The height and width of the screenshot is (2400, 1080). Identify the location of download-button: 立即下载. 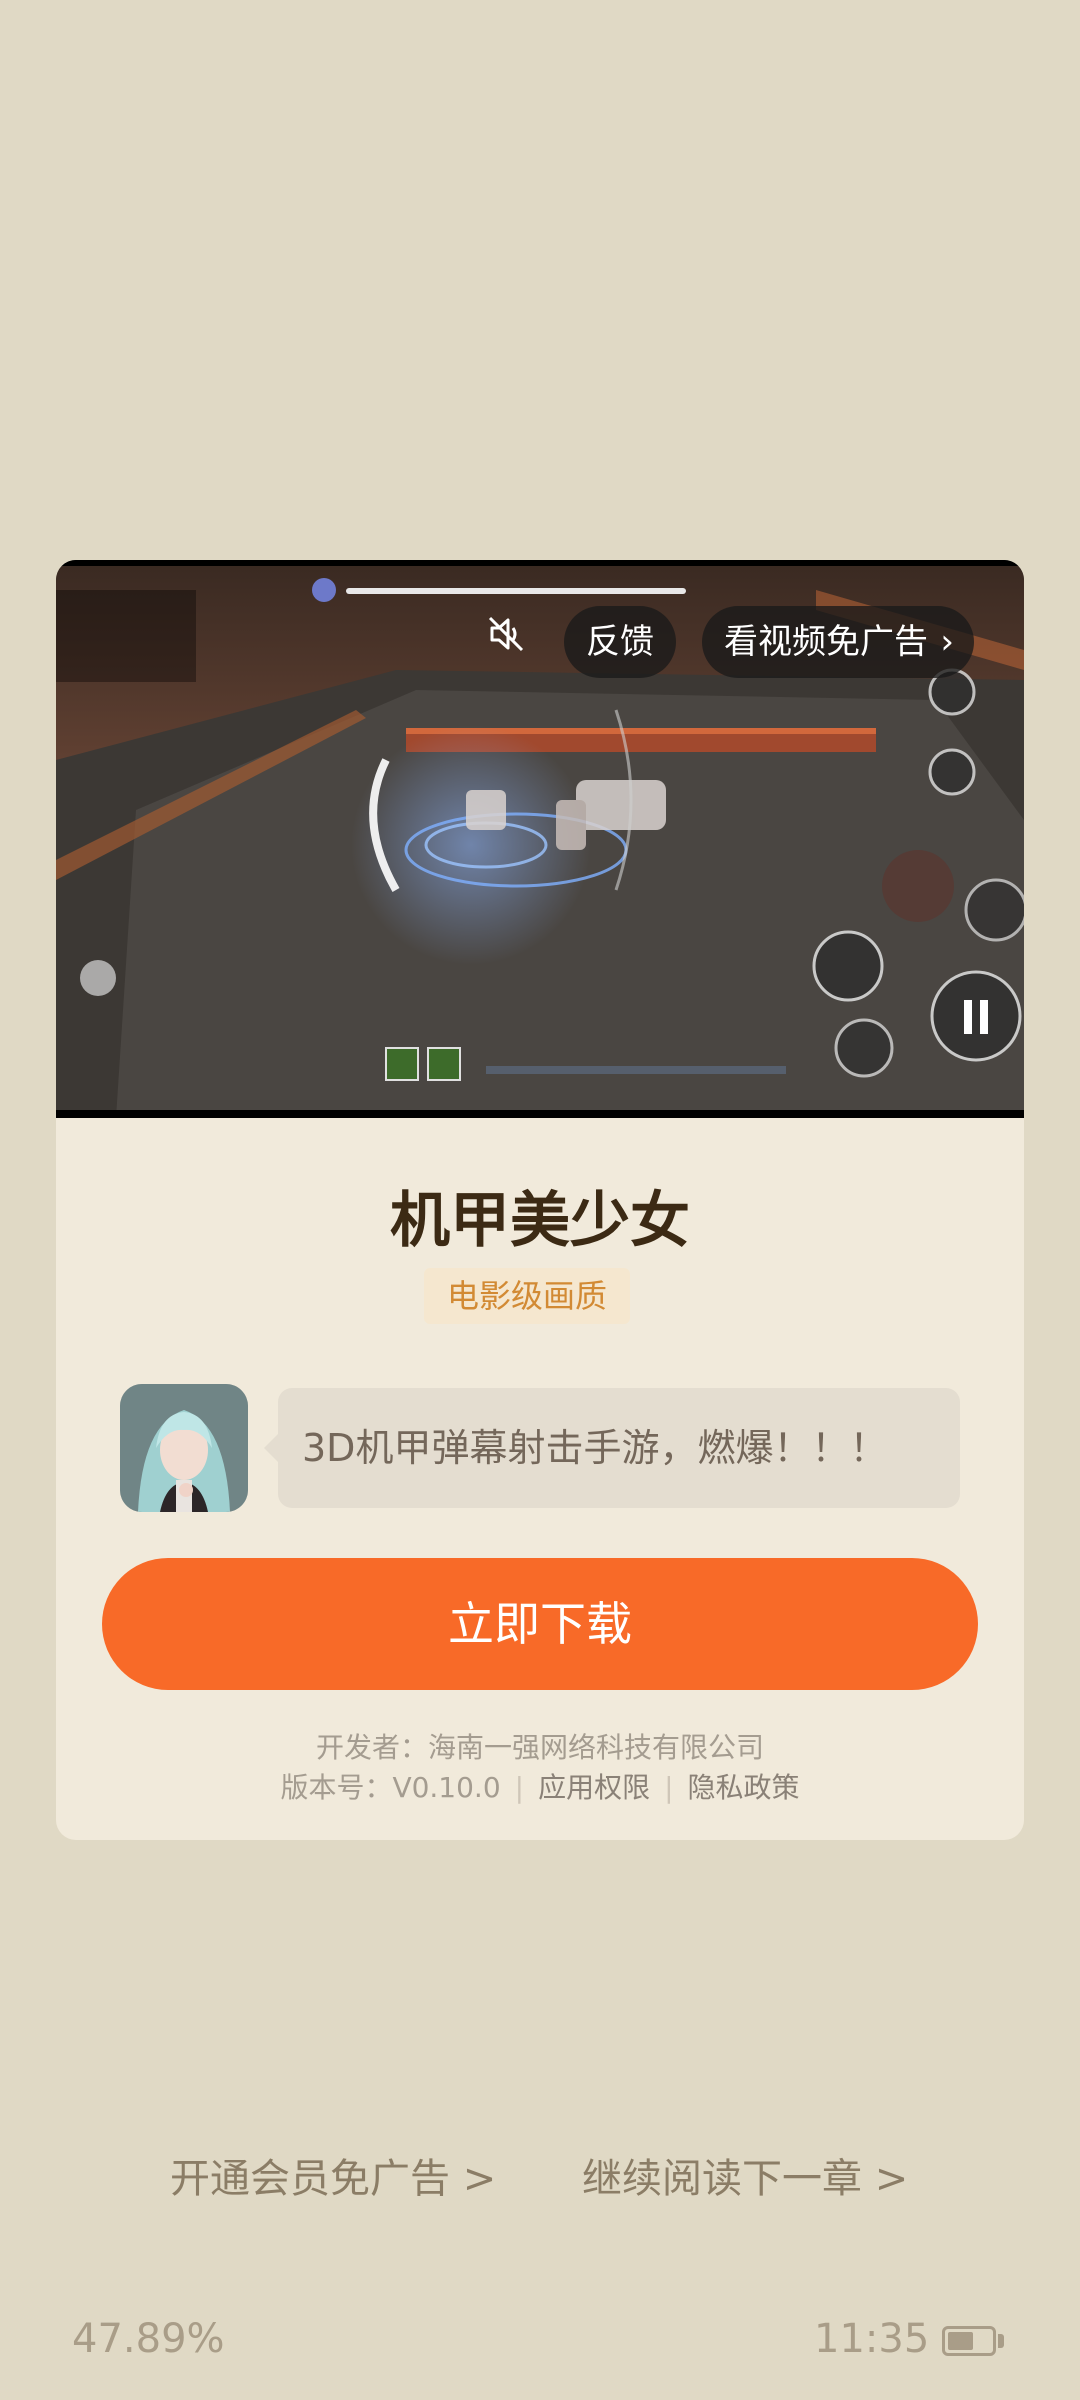
(540, 1624).